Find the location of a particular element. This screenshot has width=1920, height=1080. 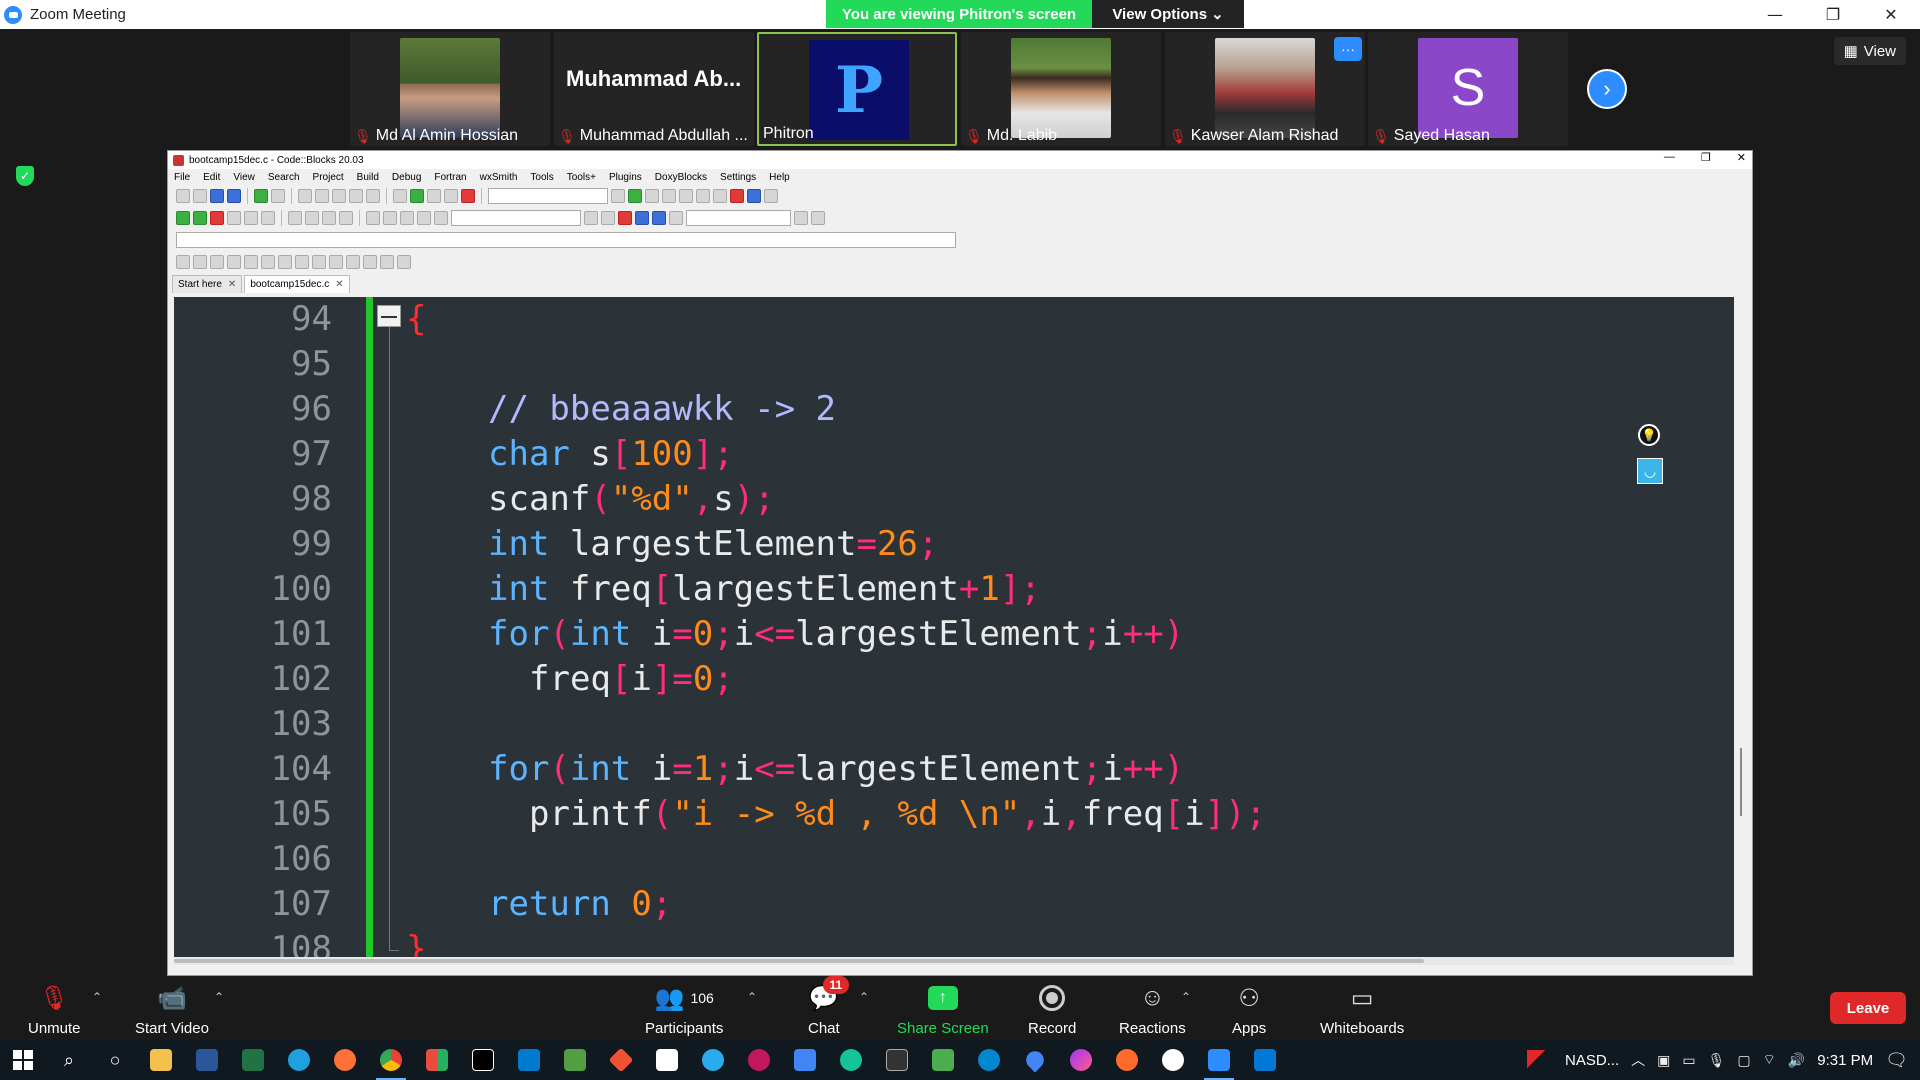

abort-icon is located at coordinates (468, 196).